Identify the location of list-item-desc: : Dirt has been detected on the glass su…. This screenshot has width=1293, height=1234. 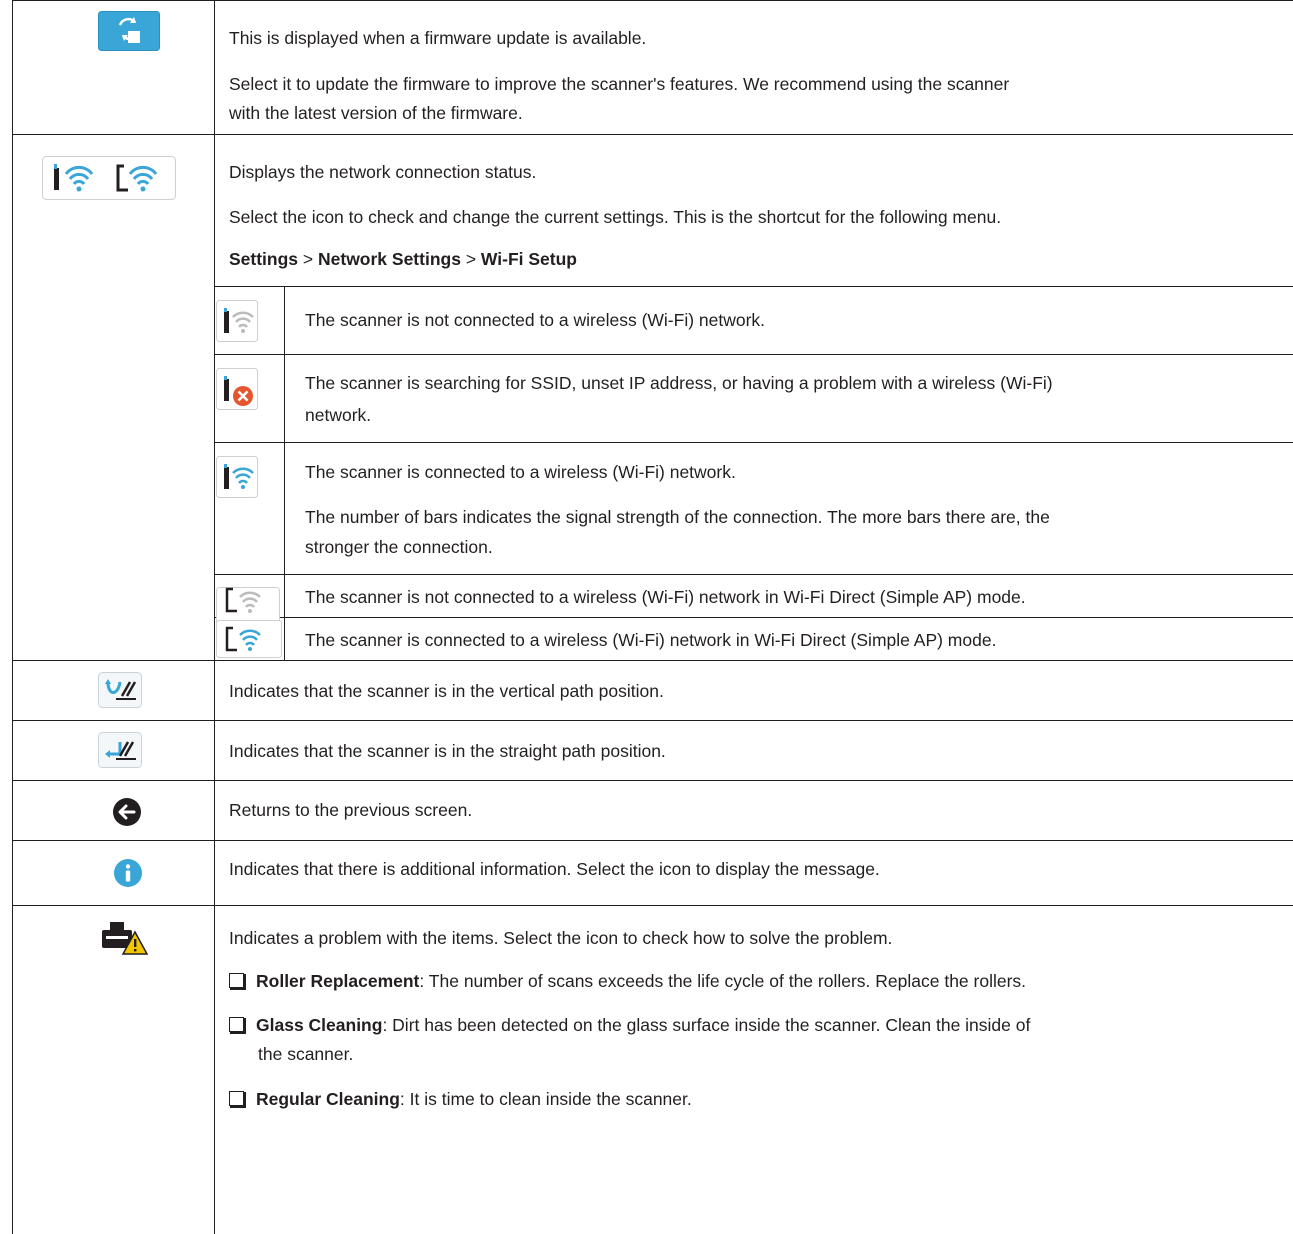
(706, 1025).